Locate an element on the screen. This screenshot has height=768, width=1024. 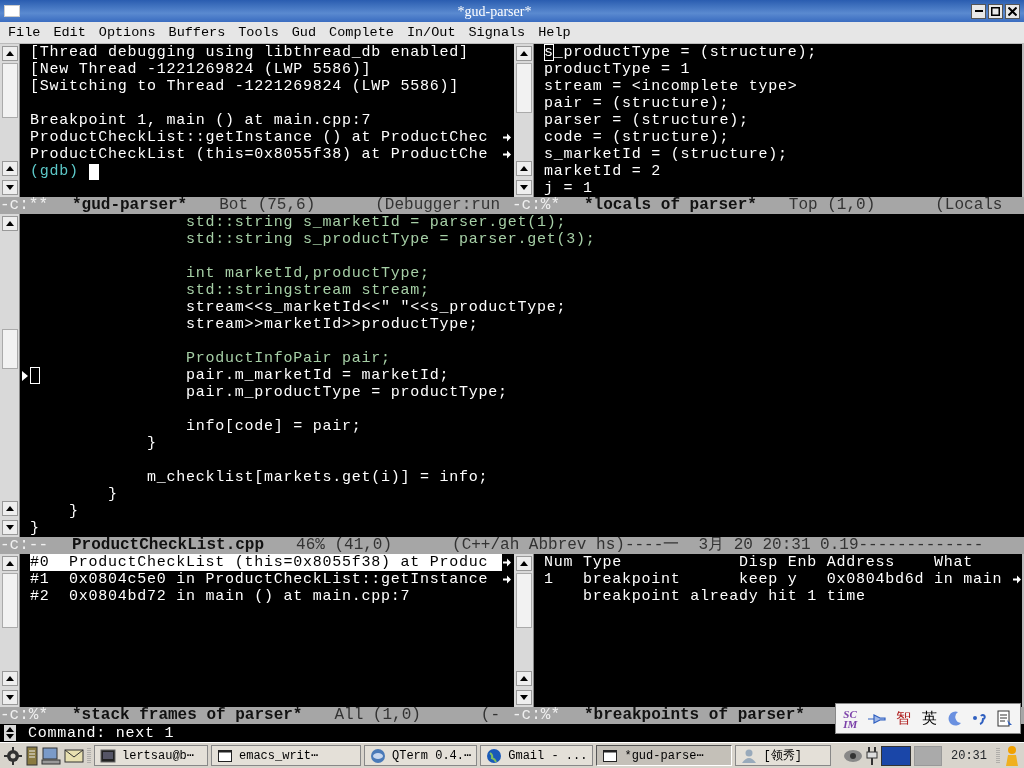
code-line: info[code] = pair; is located at coordinates (274, 426).